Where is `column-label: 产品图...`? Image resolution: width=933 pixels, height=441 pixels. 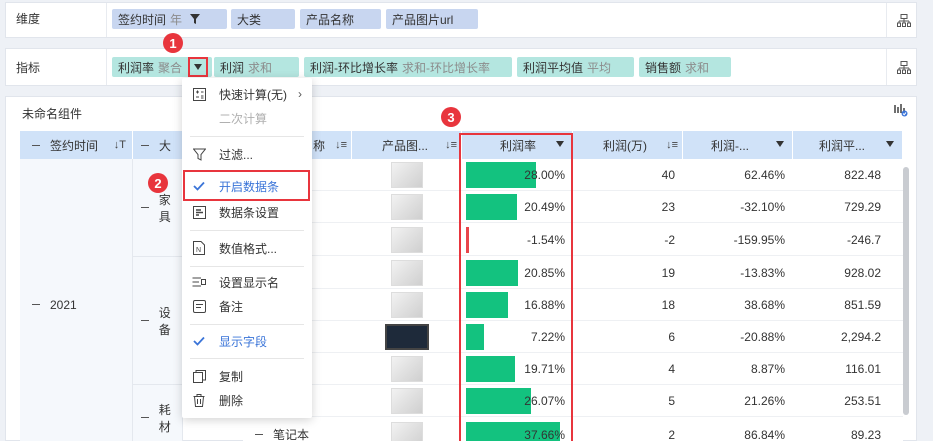 column-label: 产品图... is located at coordinates (405, 145).